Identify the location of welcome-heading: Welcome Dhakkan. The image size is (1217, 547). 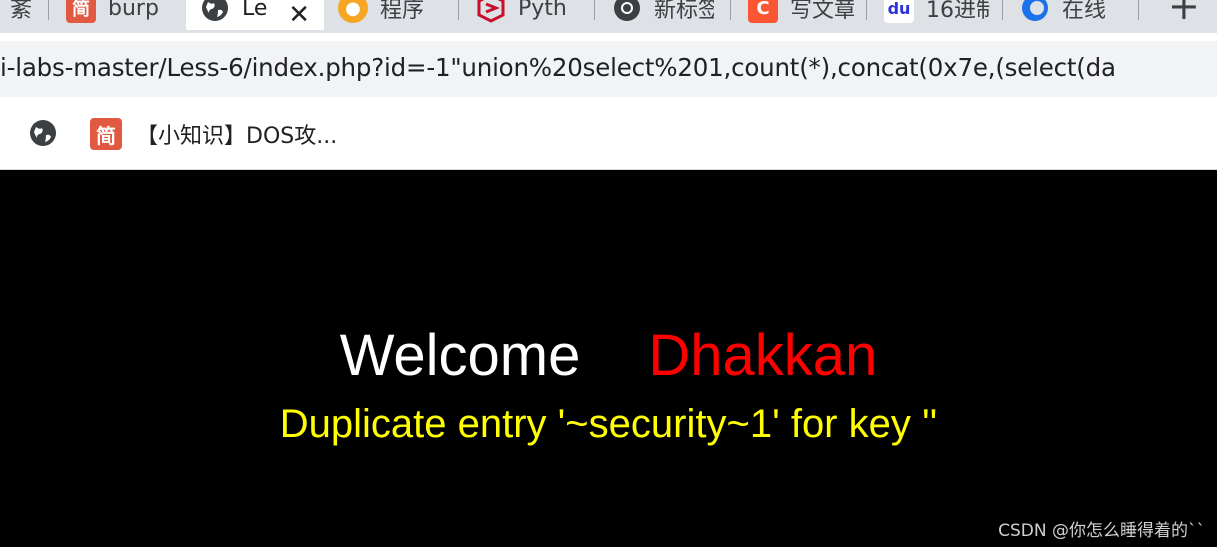
(608, 356).